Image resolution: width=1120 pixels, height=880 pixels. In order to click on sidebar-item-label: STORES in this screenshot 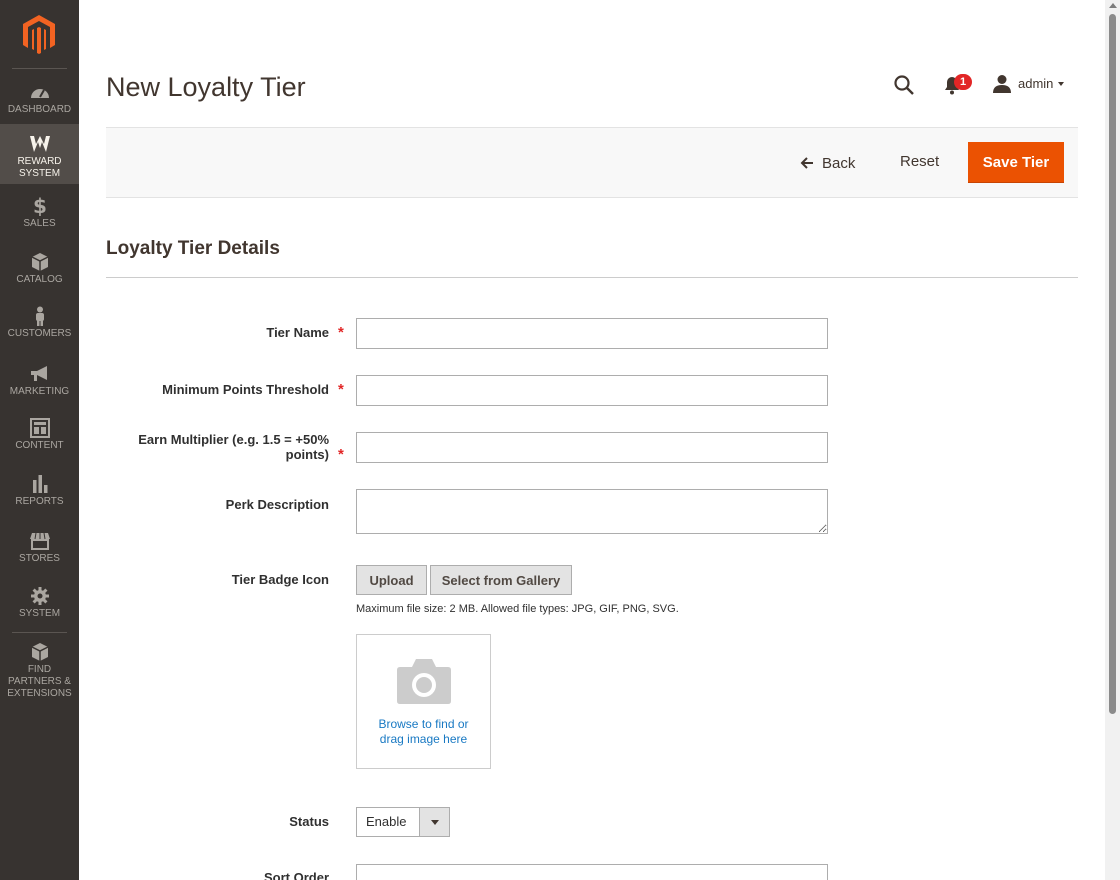, I will do `click(39, 558)`.